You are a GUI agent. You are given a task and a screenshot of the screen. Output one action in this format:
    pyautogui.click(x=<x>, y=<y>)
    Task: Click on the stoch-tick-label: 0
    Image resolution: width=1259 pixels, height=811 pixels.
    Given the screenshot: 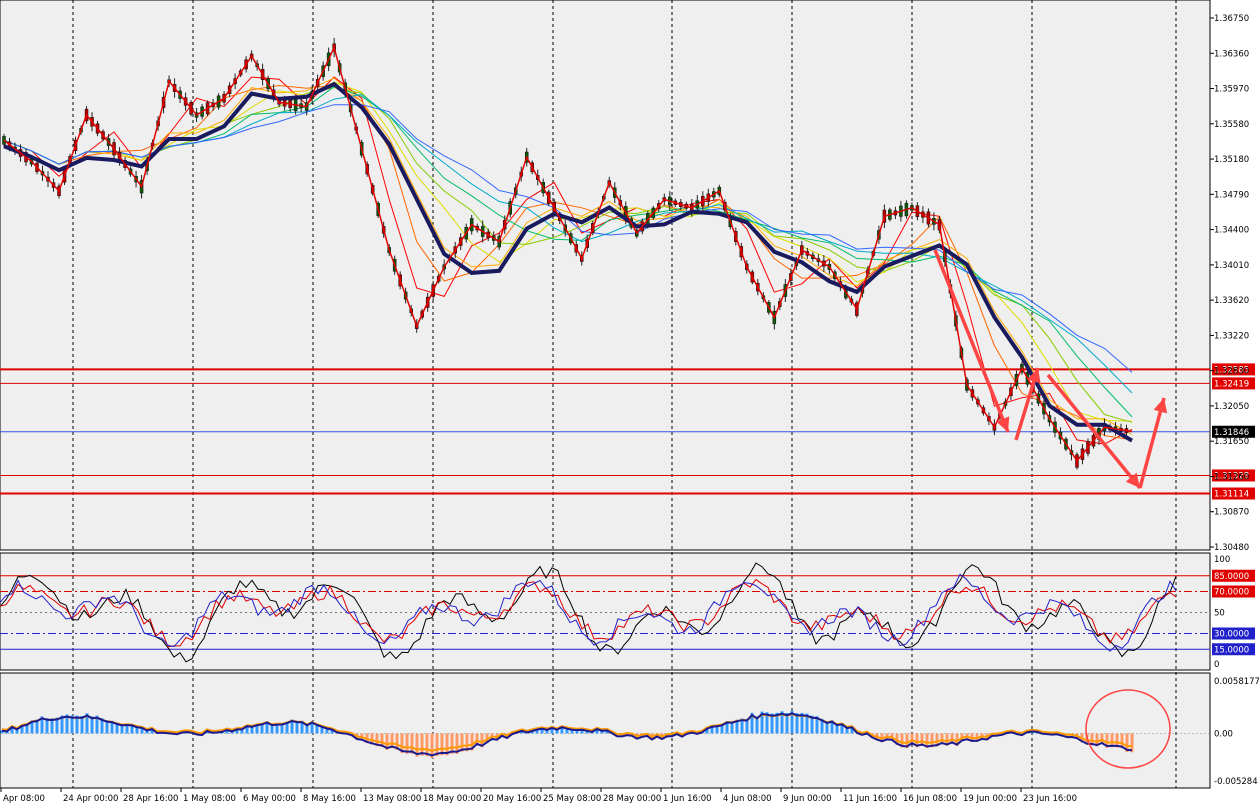 What is the action you would take?
    pyautogui.click(x=1216, y=665)
    